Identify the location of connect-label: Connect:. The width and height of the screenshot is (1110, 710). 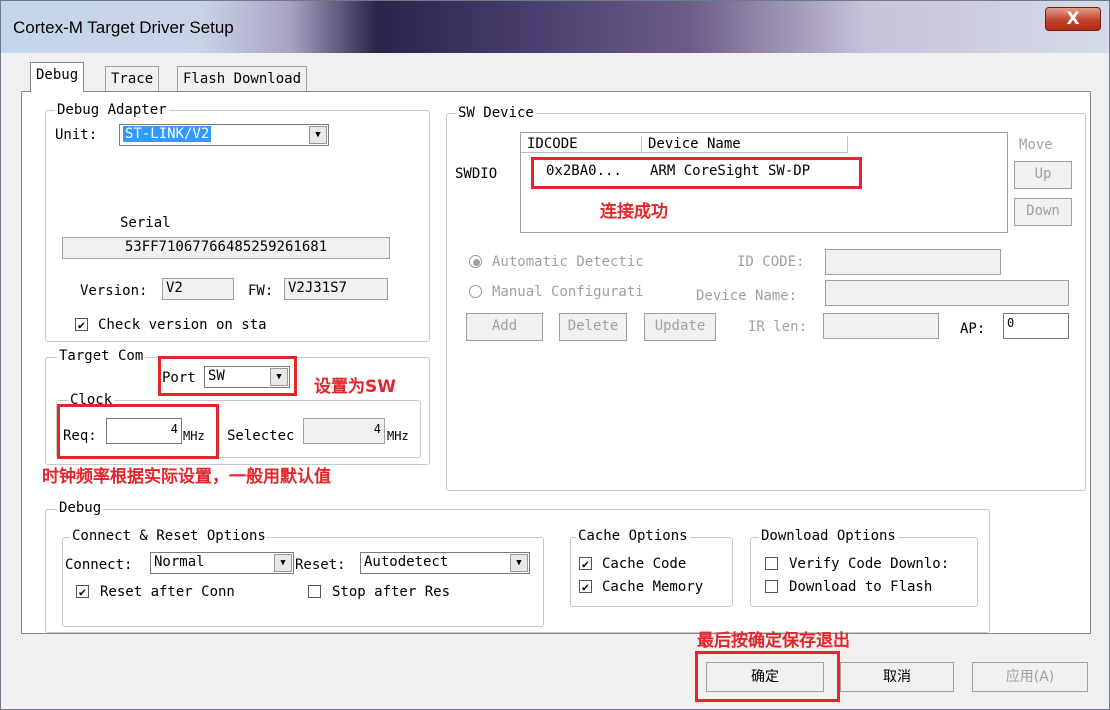
(99, 565).